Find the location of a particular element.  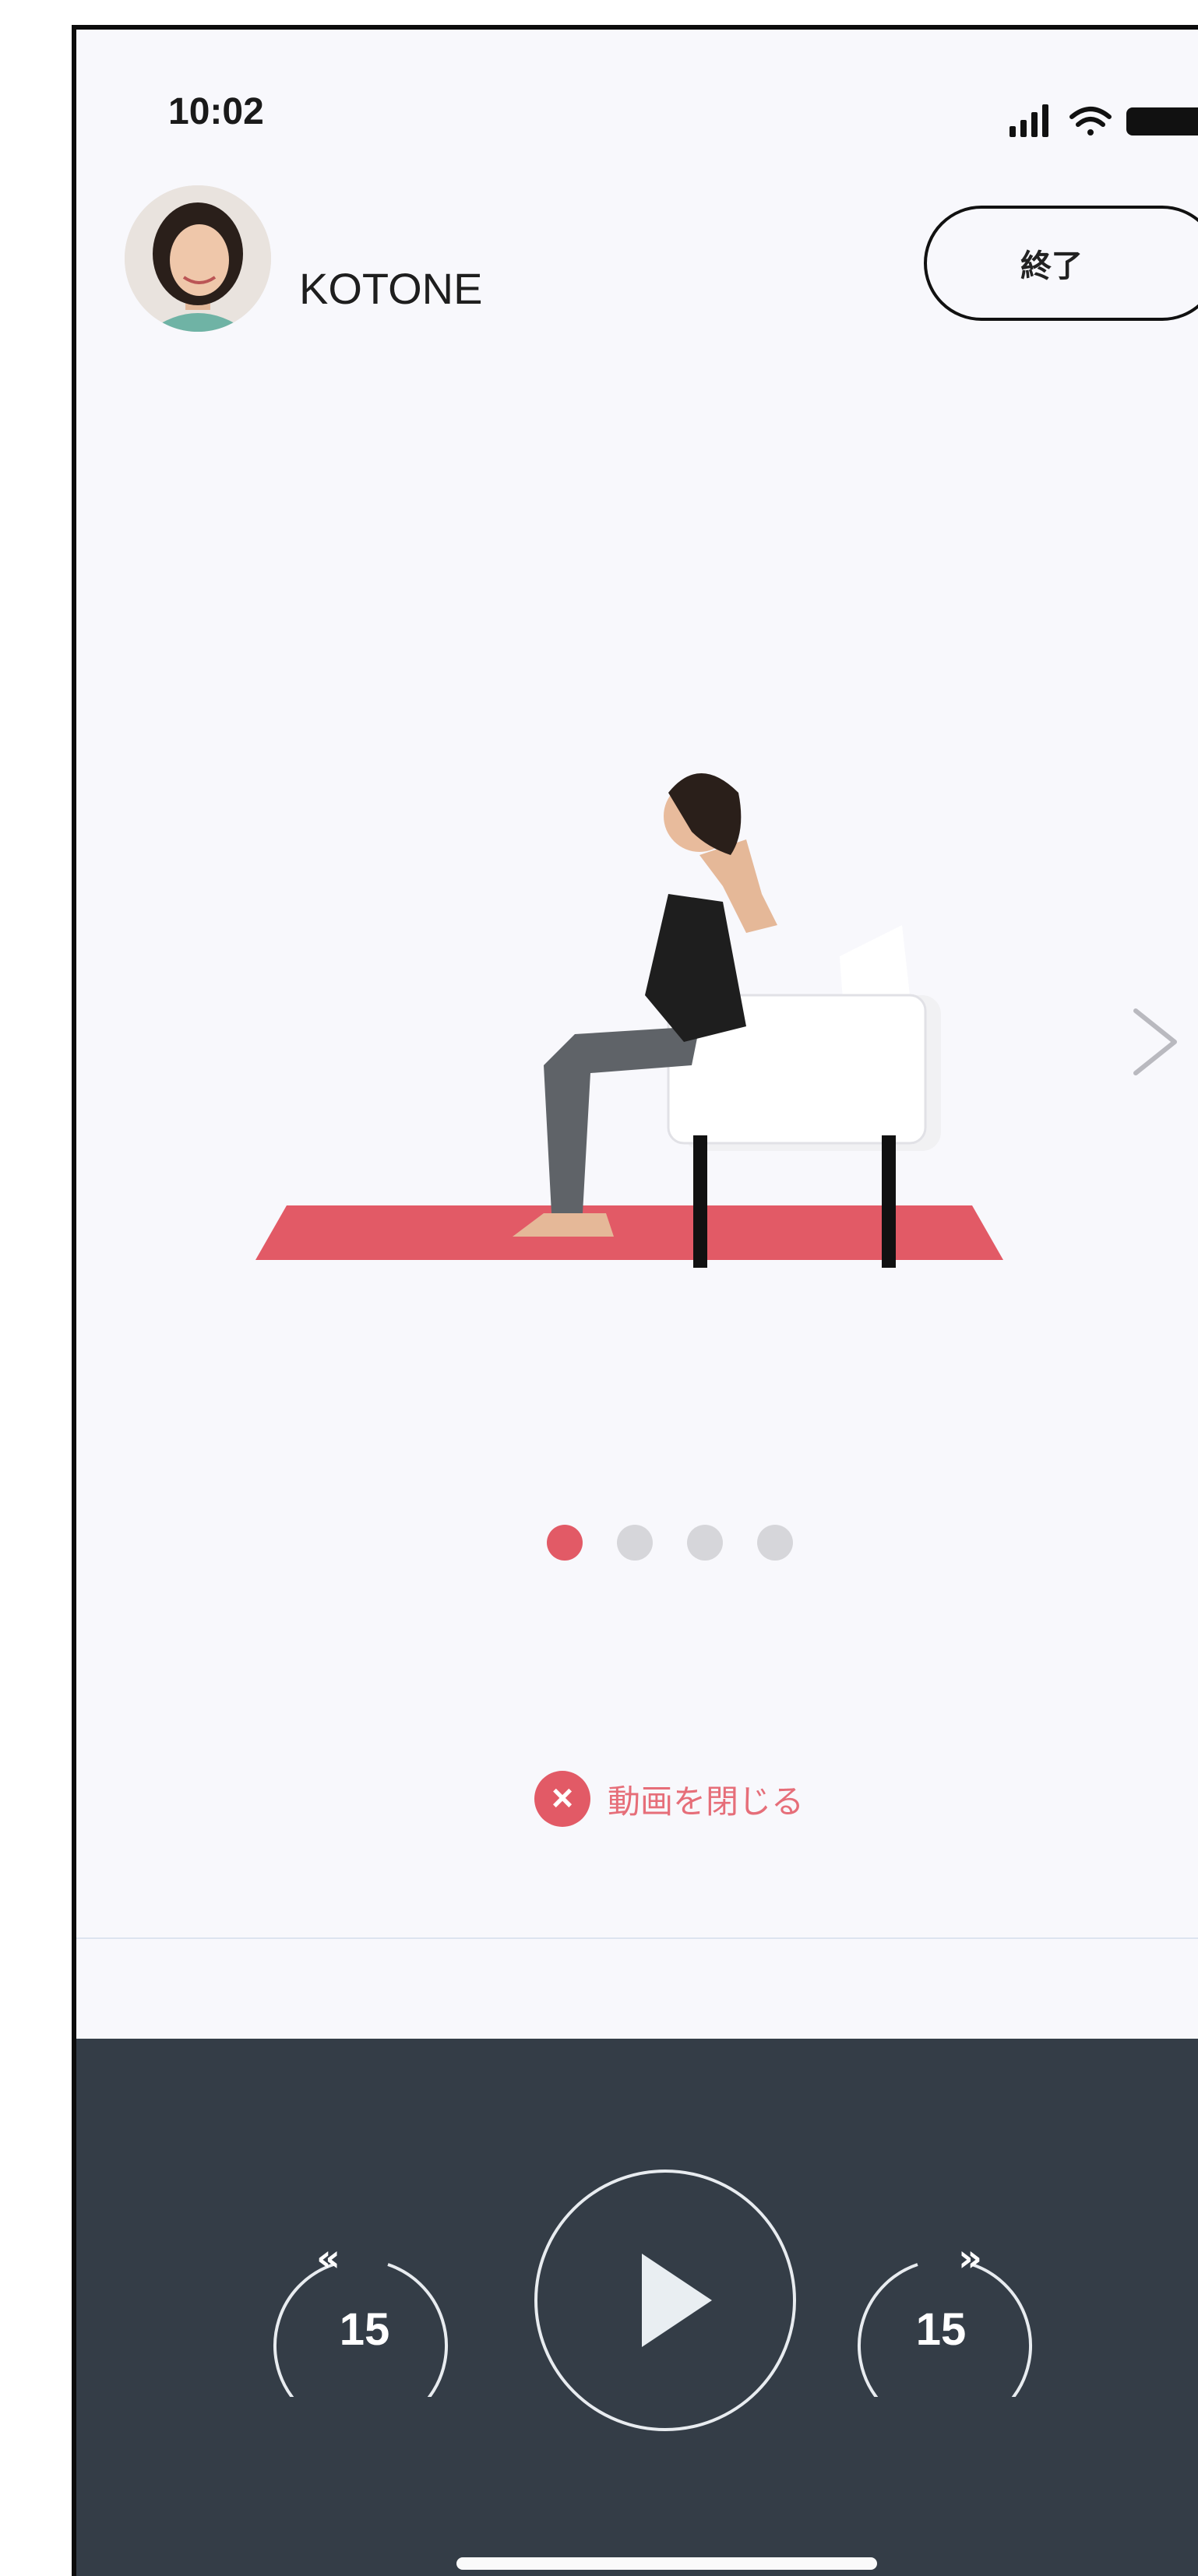

close-video-label: 動画を閉じる is located at coordinates (706, 1801).